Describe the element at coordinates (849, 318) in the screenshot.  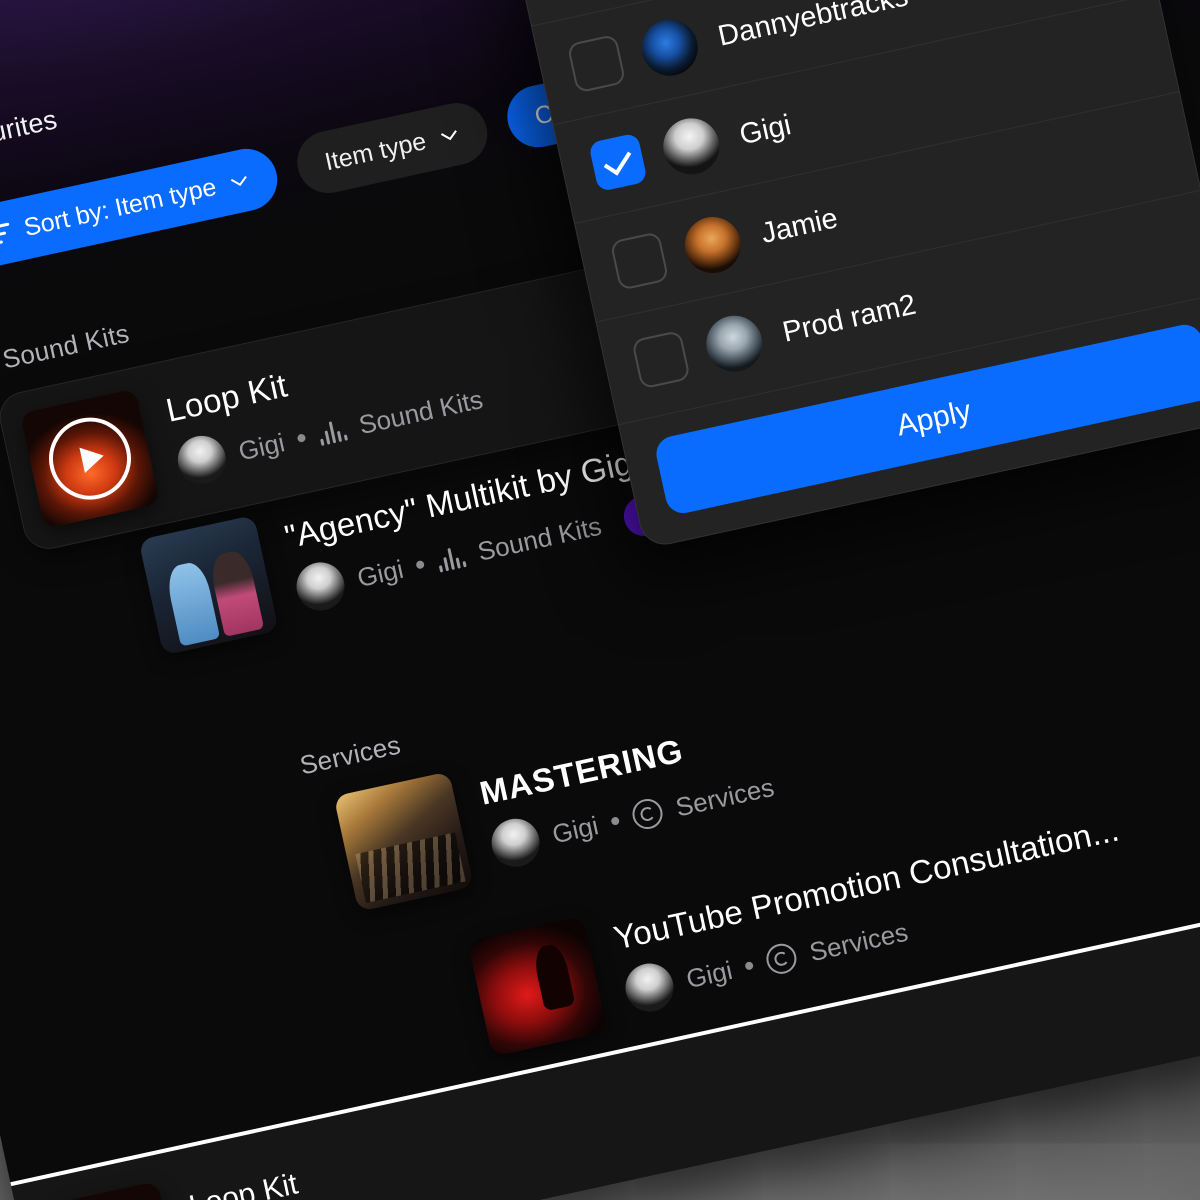
I see `creator-name: Prod ram2` at that location.